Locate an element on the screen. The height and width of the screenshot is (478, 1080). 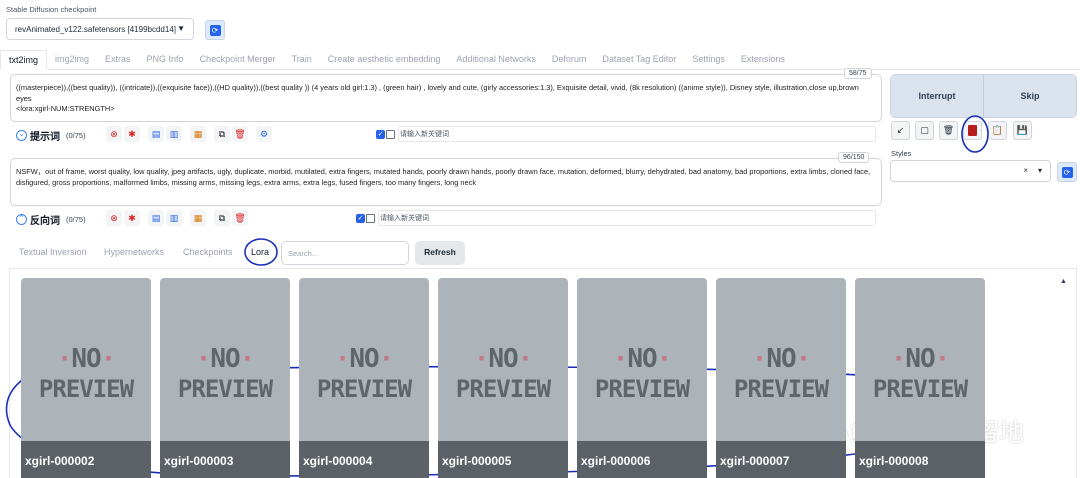
square-icon: ▢ is located at coordinates (924, 130).